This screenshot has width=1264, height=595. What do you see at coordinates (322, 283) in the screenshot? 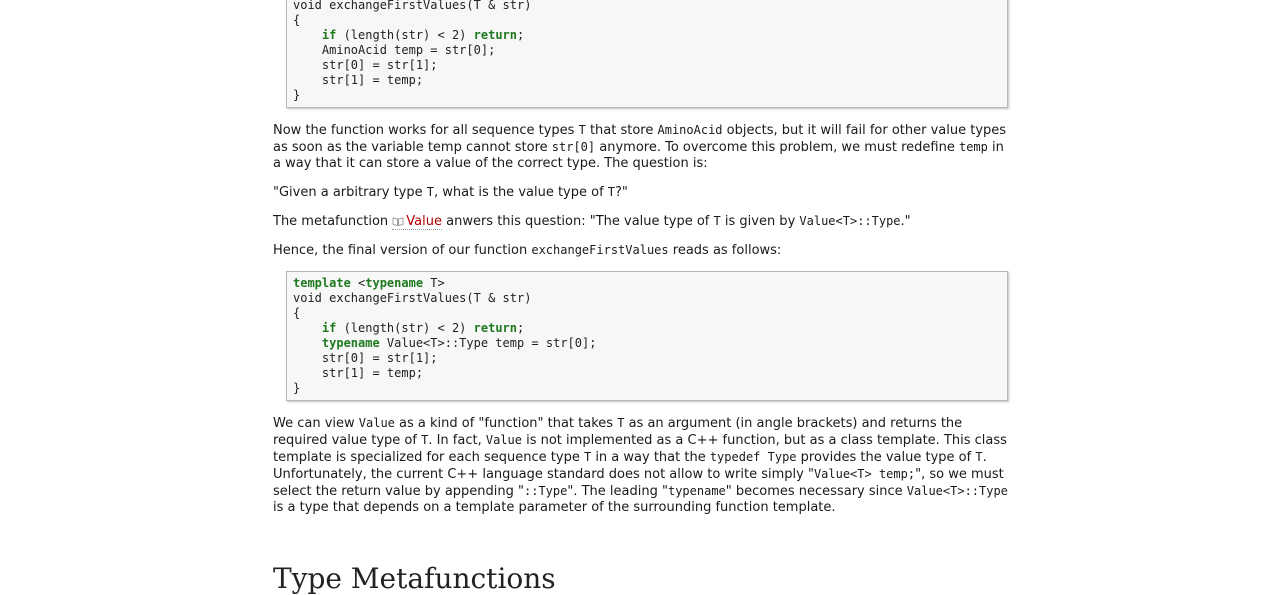
I see `code-keyword: template` at bounding box center [322, 283].